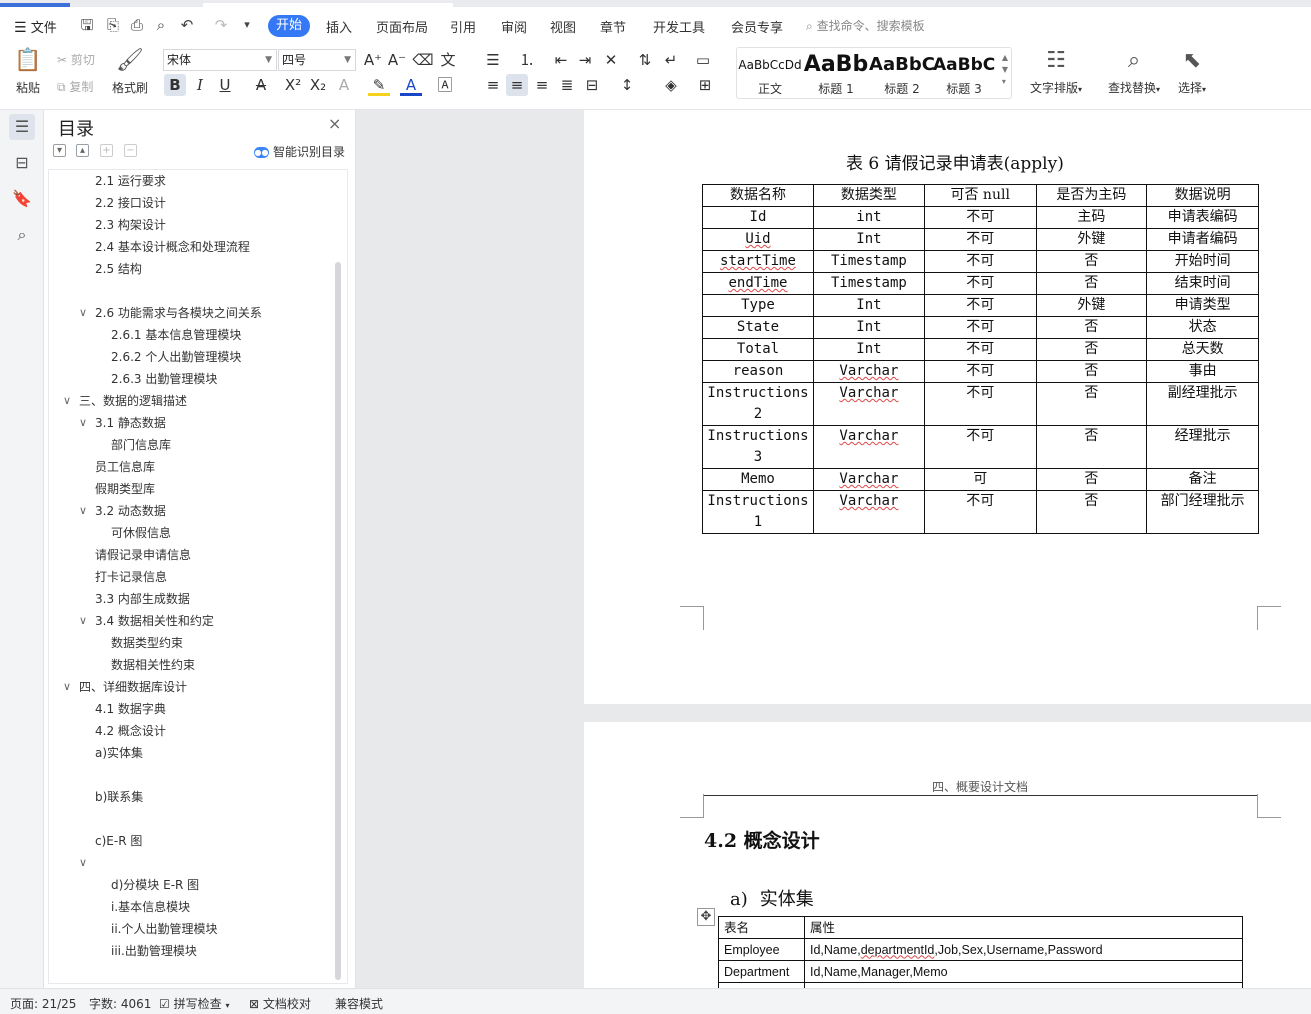  Describe the element at coordinates (592, 85) in the screenshot. I see `distribute-icon: ⊟` at that location.